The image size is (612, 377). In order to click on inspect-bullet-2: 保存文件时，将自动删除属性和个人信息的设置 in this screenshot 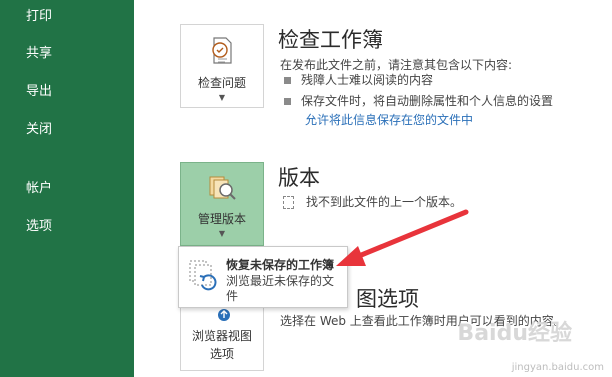, I will do `click(418, 100)`.